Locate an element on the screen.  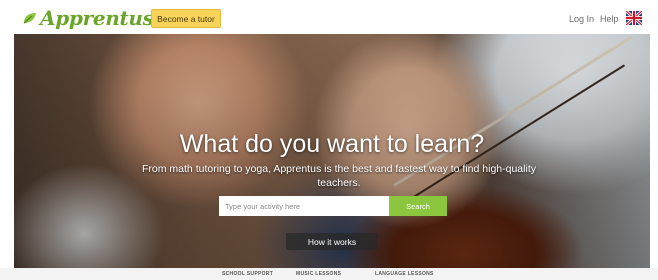
category-link-school-support: SCHOOL SUPPORT is located at coordinates (247, 274).